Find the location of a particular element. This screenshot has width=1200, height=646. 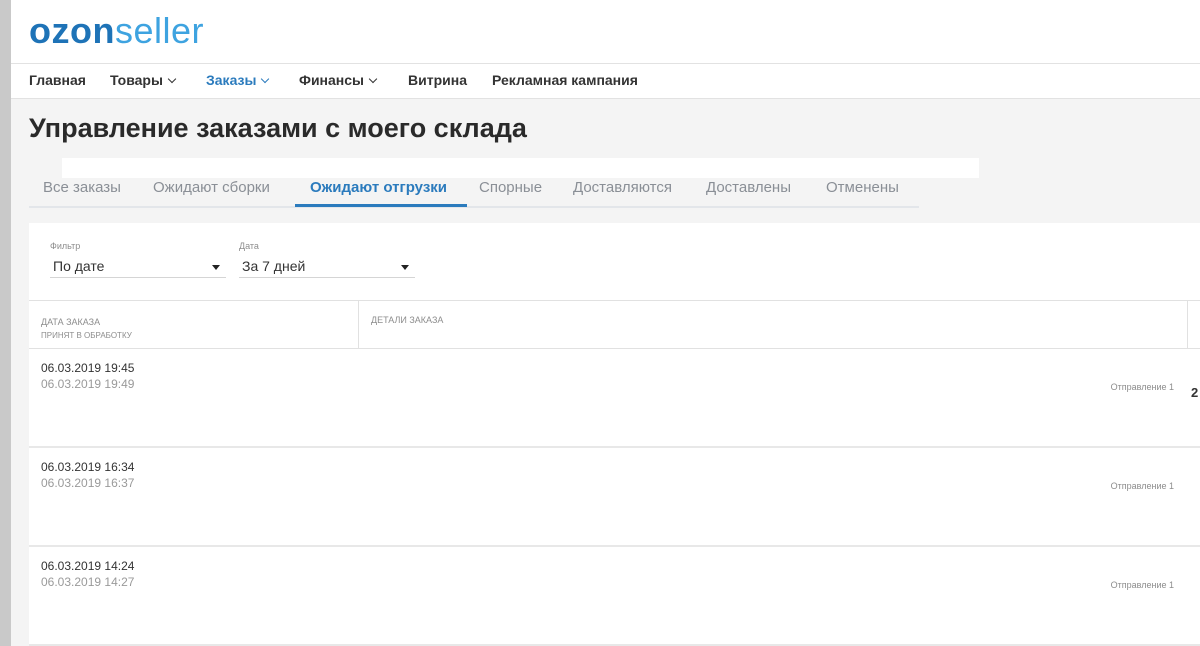

tab-delivered: Доставлены is located at coordinates (748, 187).